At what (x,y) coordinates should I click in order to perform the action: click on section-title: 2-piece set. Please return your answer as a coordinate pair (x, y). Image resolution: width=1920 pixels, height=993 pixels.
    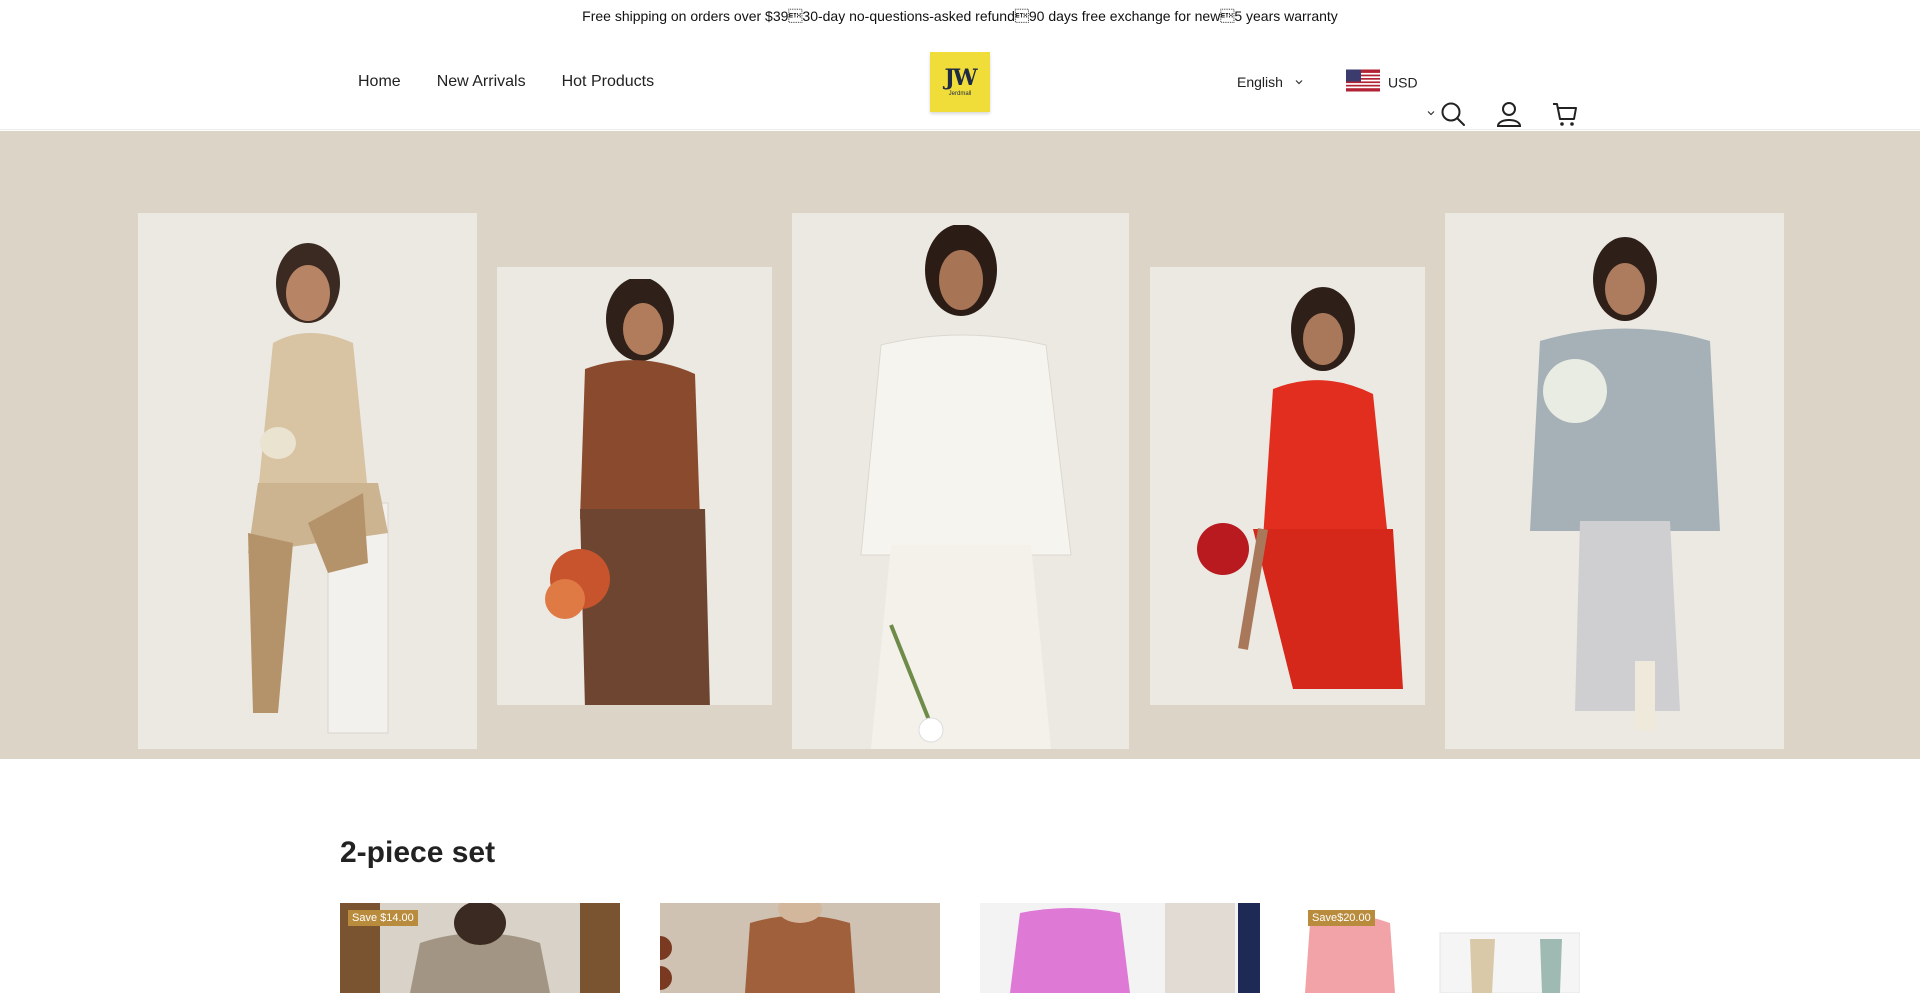
    Looking at the image, I should click on (418, 852).